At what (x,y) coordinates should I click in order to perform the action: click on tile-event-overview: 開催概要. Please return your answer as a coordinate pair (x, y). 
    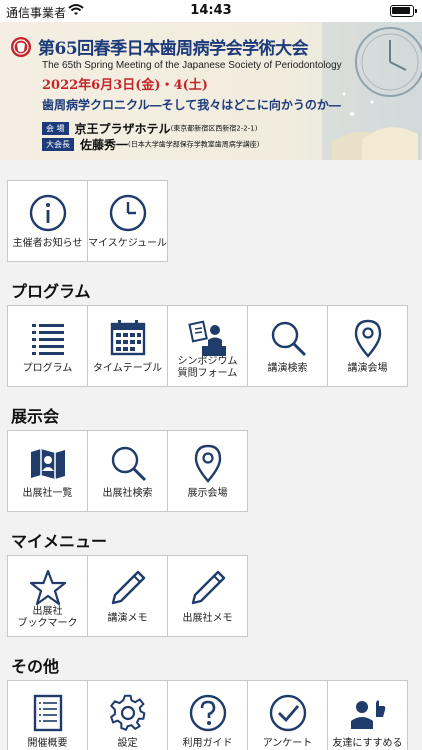
    Looking at the image, I should click on (47, 715).